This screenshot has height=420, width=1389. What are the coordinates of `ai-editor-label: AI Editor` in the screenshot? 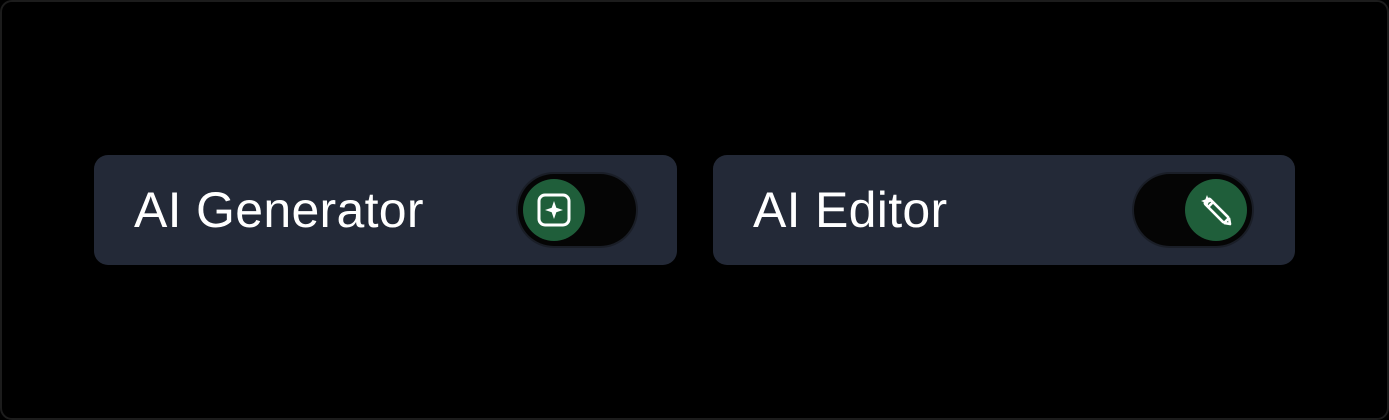 It's located at (850, 210).